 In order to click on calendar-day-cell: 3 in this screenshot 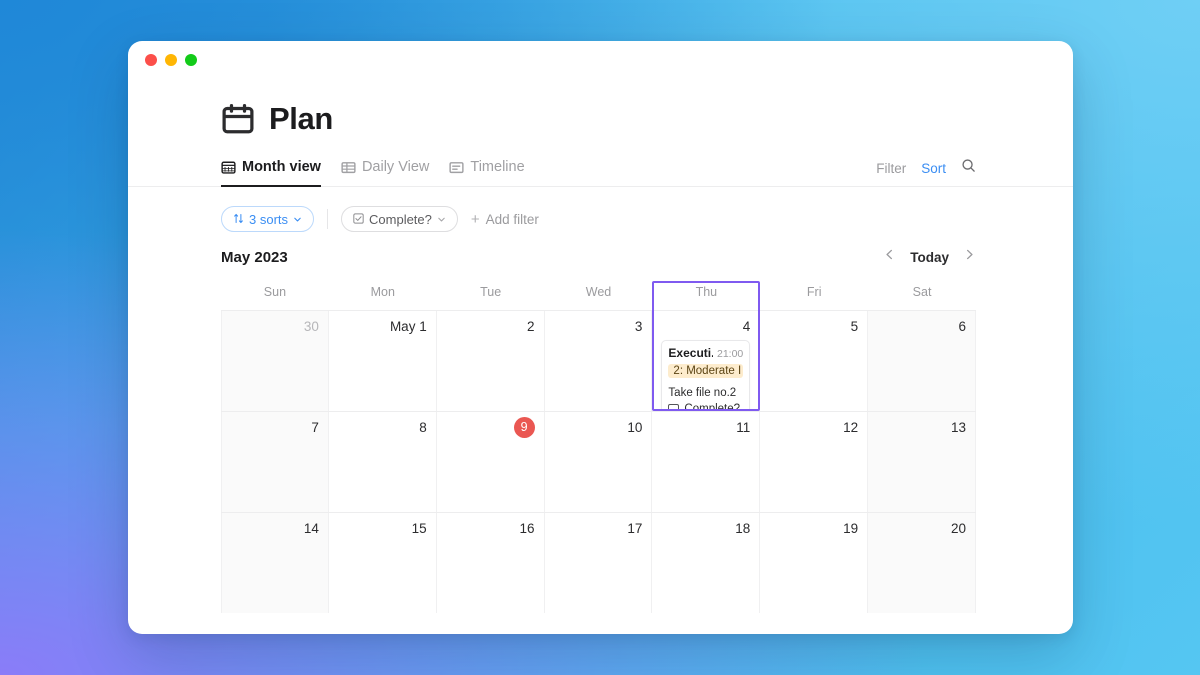, I will do `click(598, 361)`.